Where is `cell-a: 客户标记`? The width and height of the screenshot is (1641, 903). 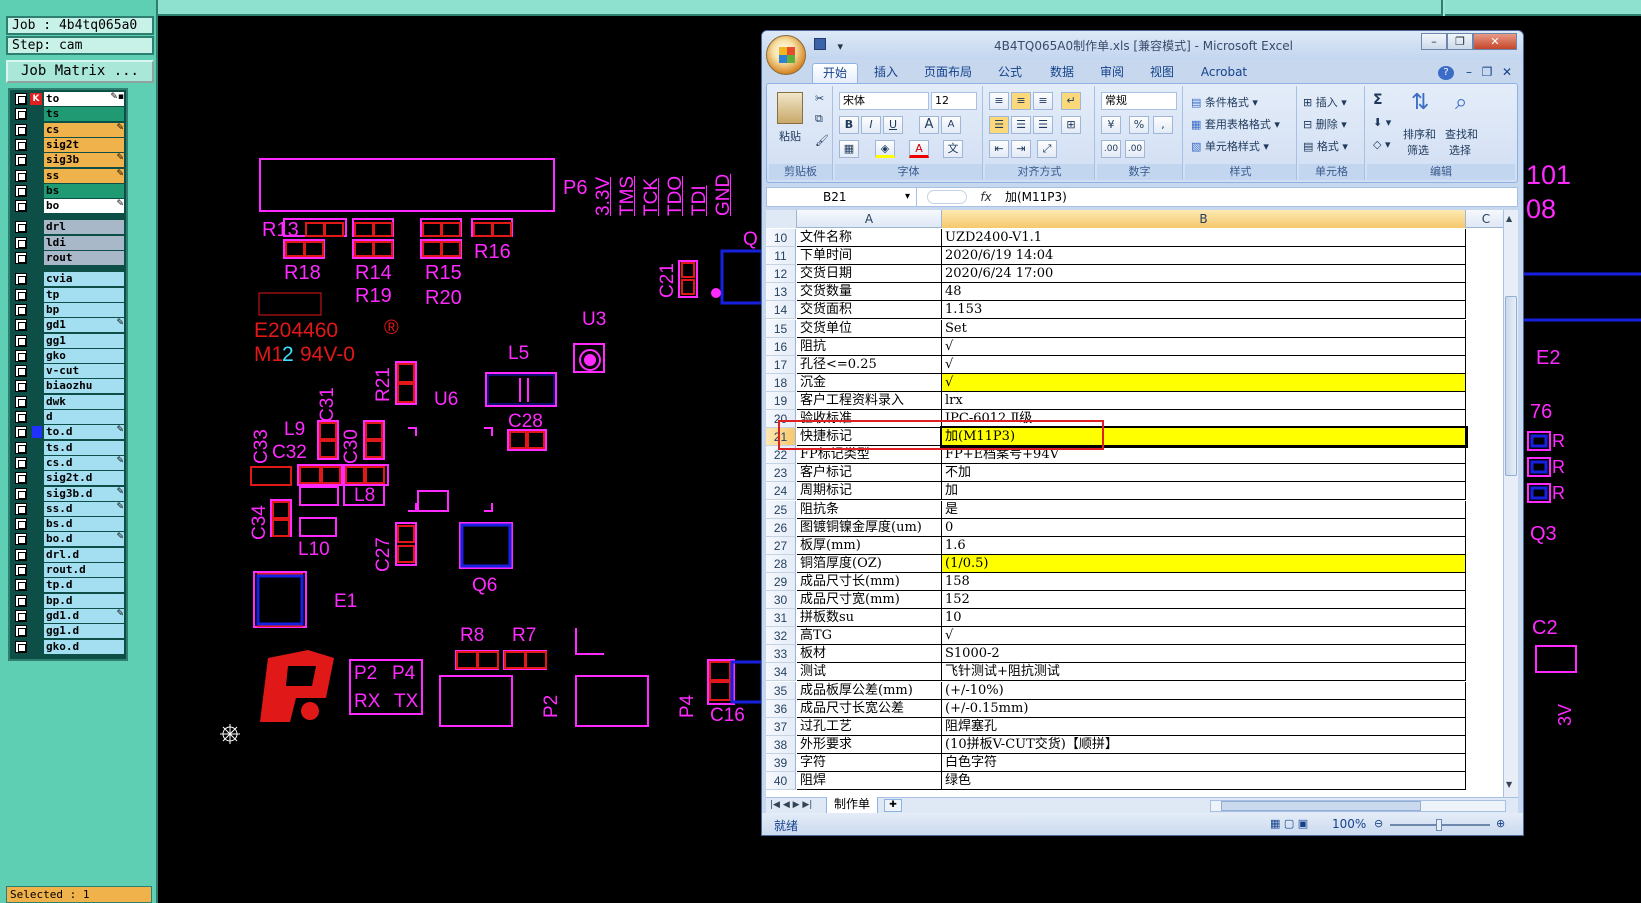 cell-a: 客户标记 is located at coordinates (869, 473).